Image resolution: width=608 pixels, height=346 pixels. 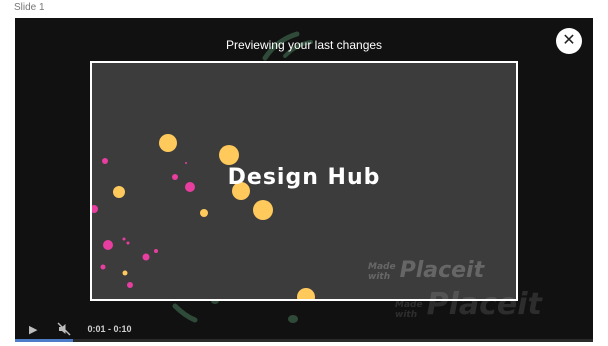 What do you see at coordinates (442, 270) in the screenshot?
I see `watermark-brand-text: Placeit` at bounding box center [442, 270].